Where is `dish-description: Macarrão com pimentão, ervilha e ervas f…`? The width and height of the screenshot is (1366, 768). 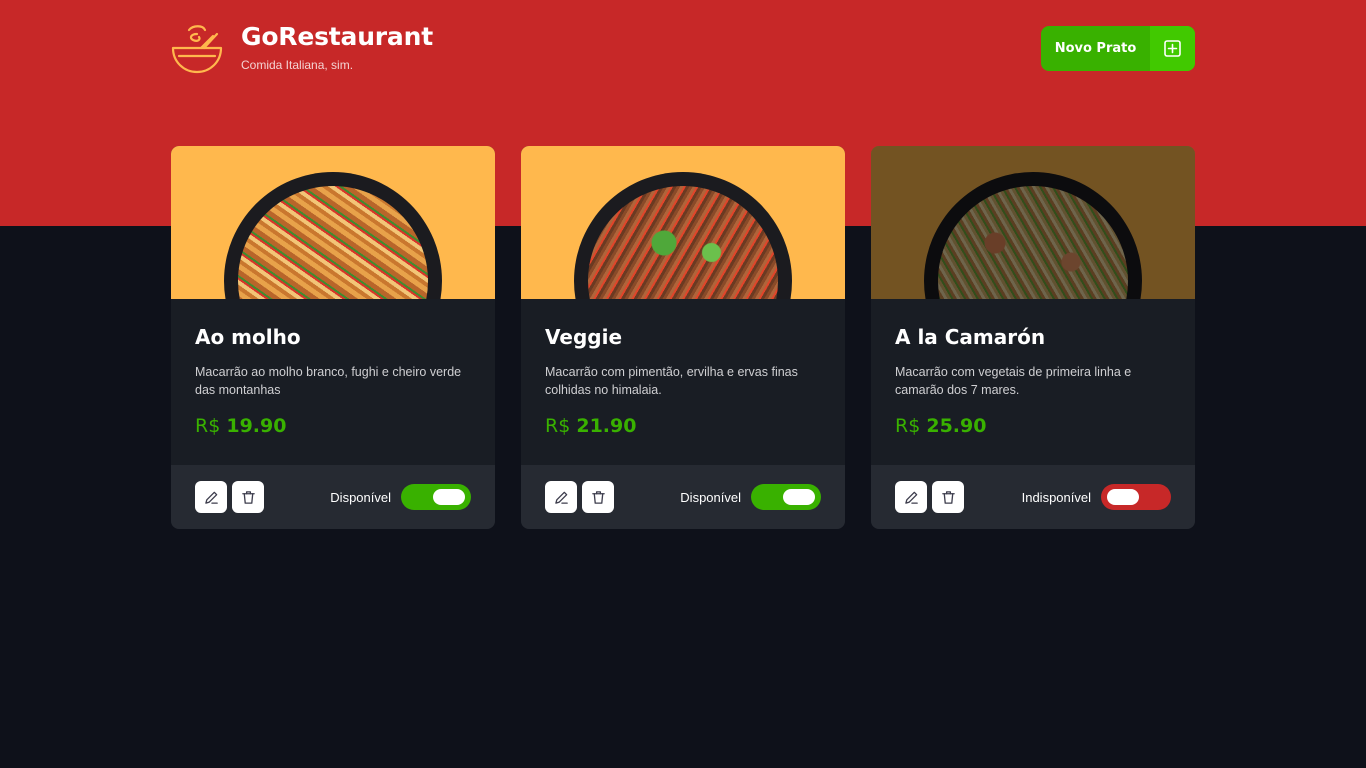 dish-description: Macarrão com pimentão, ervilha e ervas f… is located at coordinates (671, 381).